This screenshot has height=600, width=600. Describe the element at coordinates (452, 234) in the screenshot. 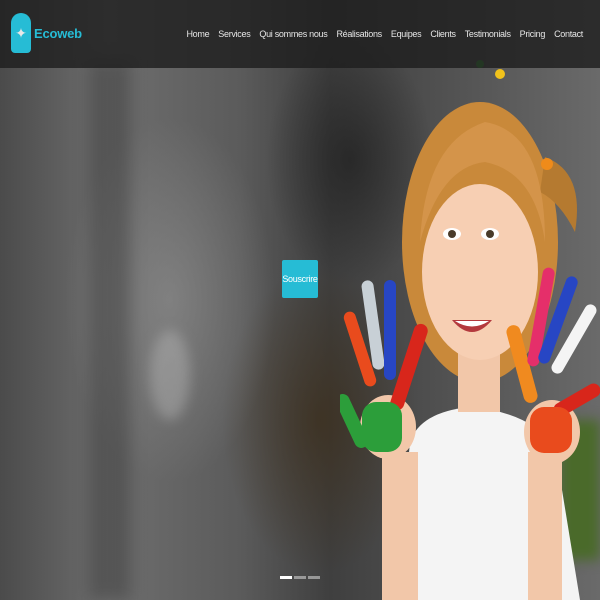

I see `left-pupil` at that location.